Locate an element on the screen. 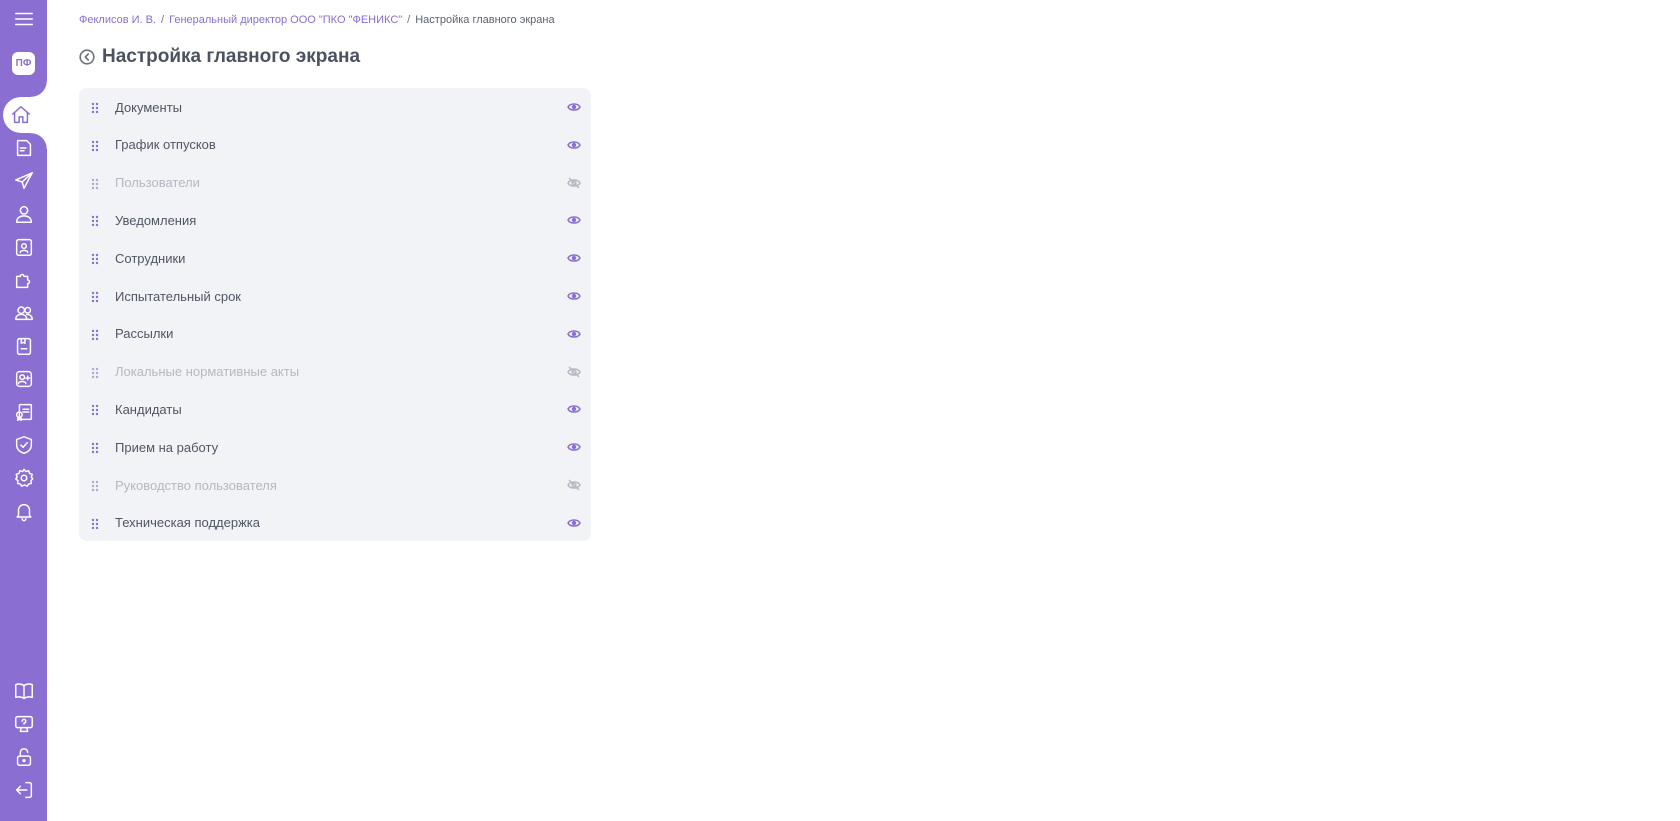 This screenshot has width=1680, height=821. breadcrumb-current: Настройка главного экрана is located at coordinates (485, 20).